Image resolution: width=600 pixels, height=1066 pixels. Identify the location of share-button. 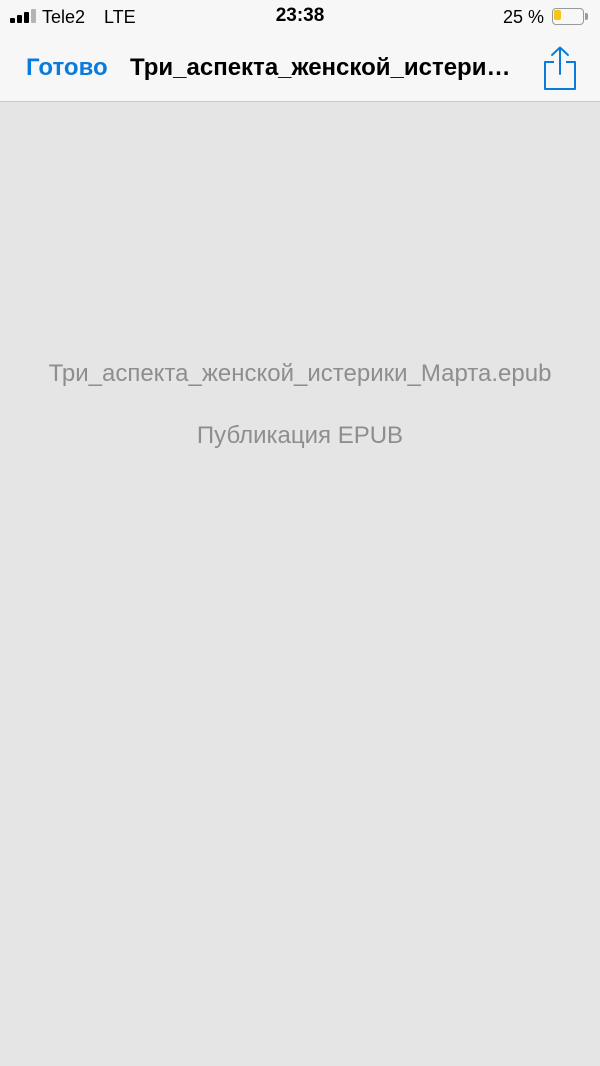
(560, 68).